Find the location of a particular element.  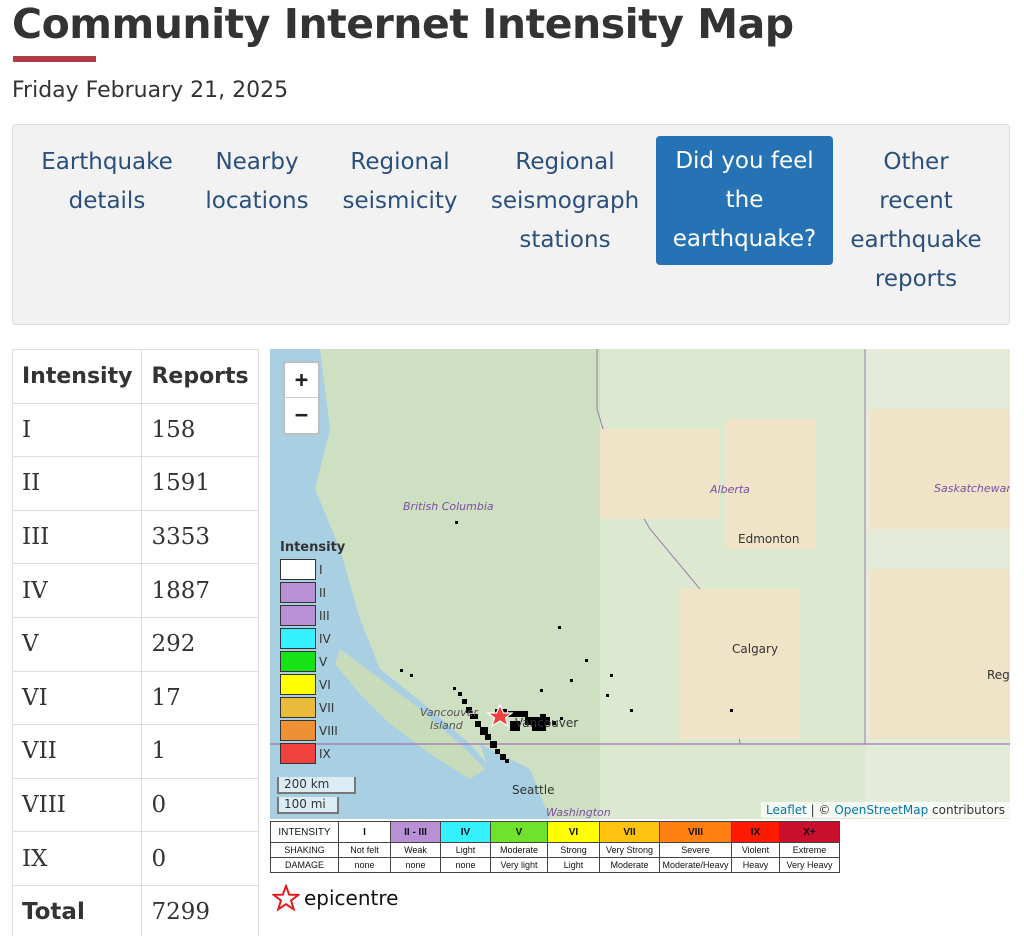

legend-label: I is located at coordinates (321, 569).